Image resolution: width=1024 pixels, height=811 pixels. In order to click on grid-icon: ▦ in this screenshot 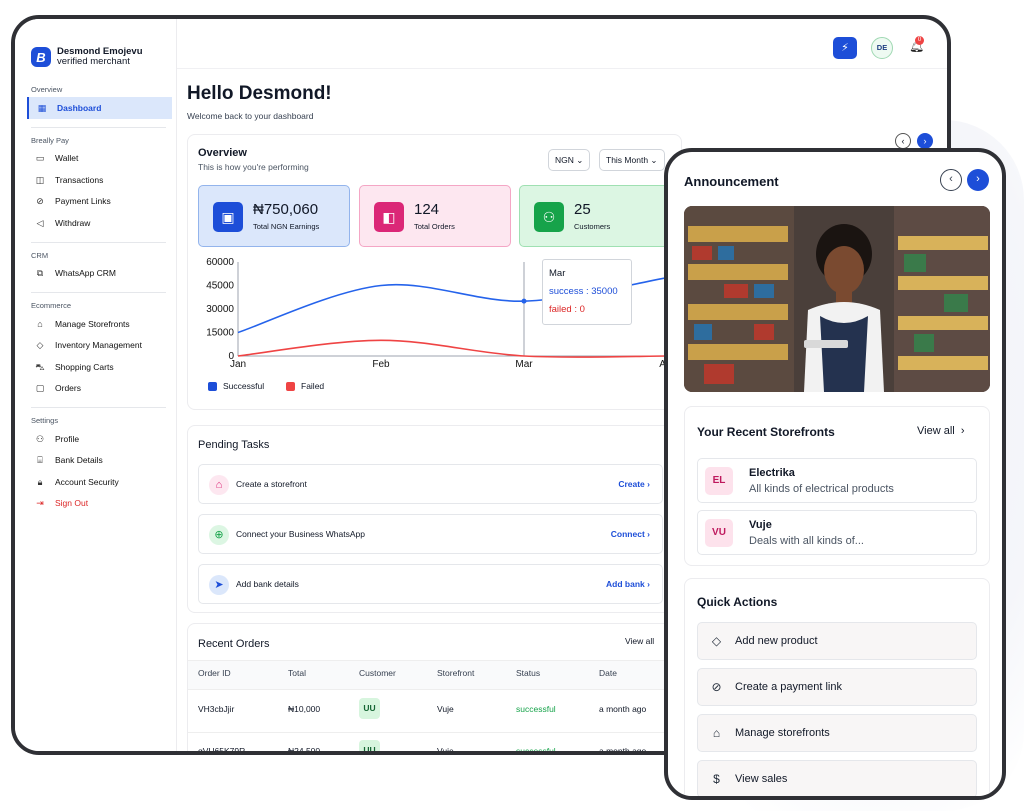, I will do `click(42, 107)`.